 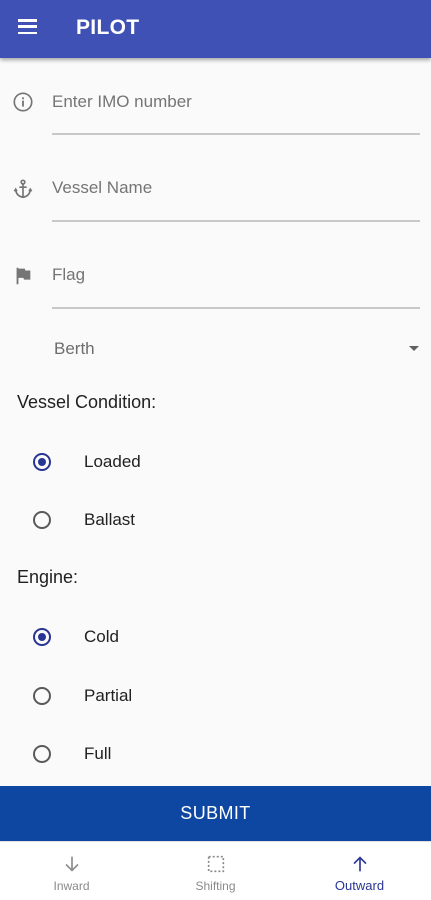 I want to click on flag-icon, so click(x=23, y=276).